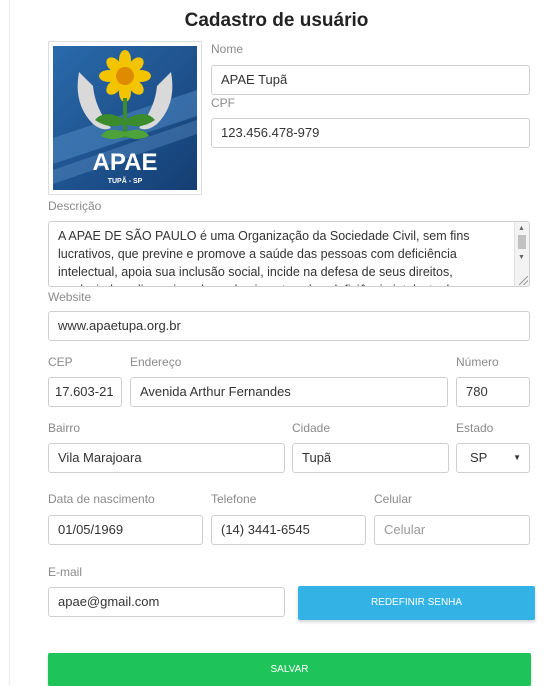 The width and height of the screenshot is (553, 686). Describe the element at coordinates (223, 103) in the screenshot. I see `cpf-label: CPF` at that location.